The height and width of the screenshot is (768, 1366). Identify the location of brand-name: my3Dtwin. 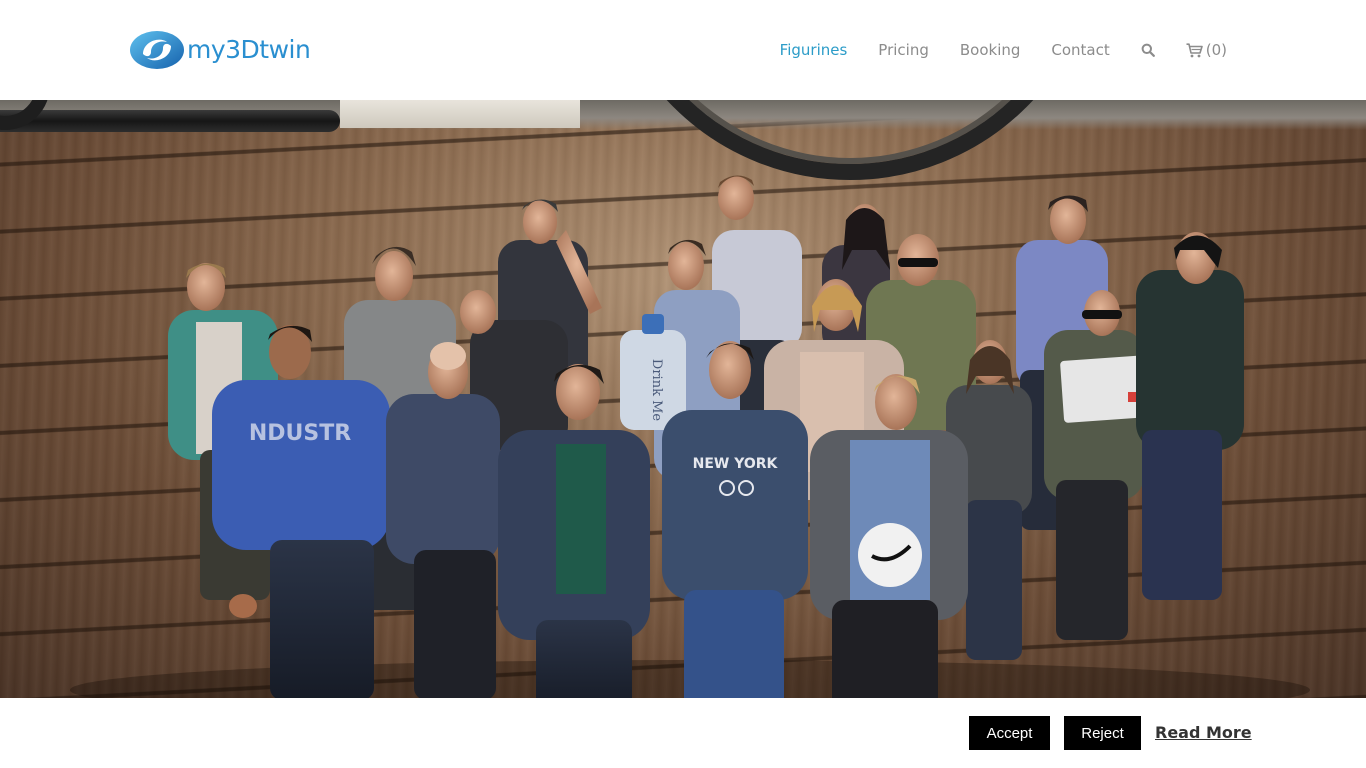
(249, 49).